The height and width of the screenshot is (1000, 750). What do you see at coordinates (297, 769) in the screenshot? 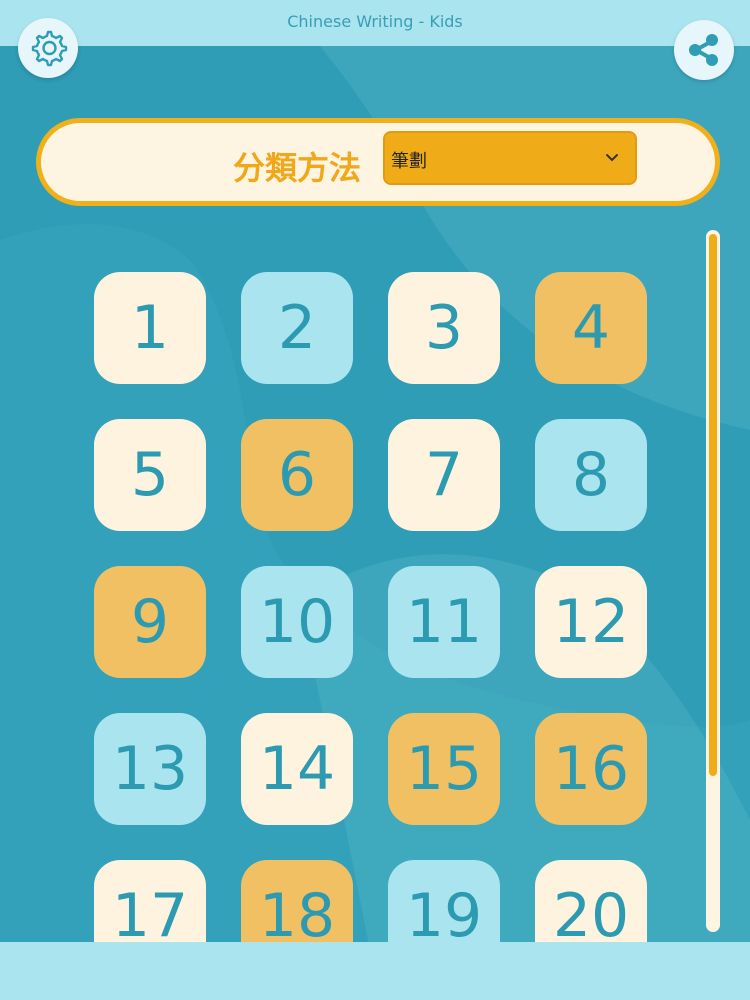
I see `stroke-count-tile: 14` at bounding box center [297, 769].